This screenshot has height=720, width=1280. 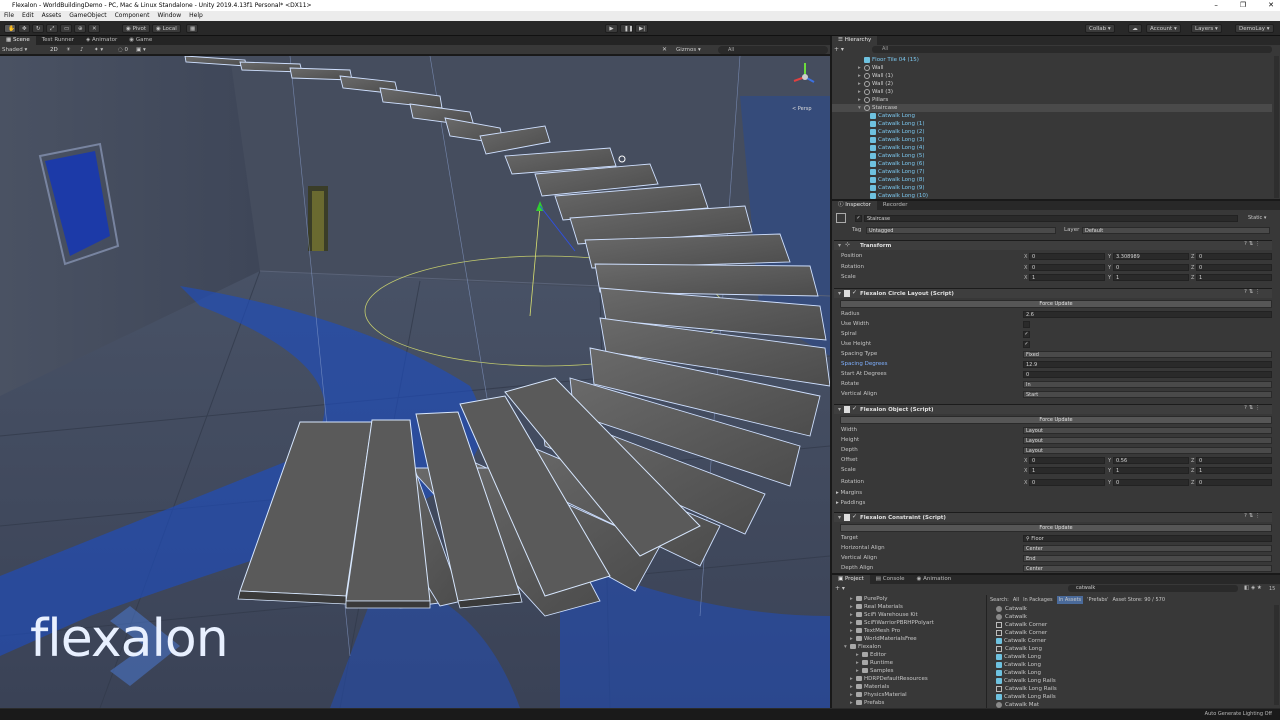 What do you see at coordinates (867, 703) in the screenshot?
I see `folder-item: ▸ Prefabs` at bounding box center [867, 703].